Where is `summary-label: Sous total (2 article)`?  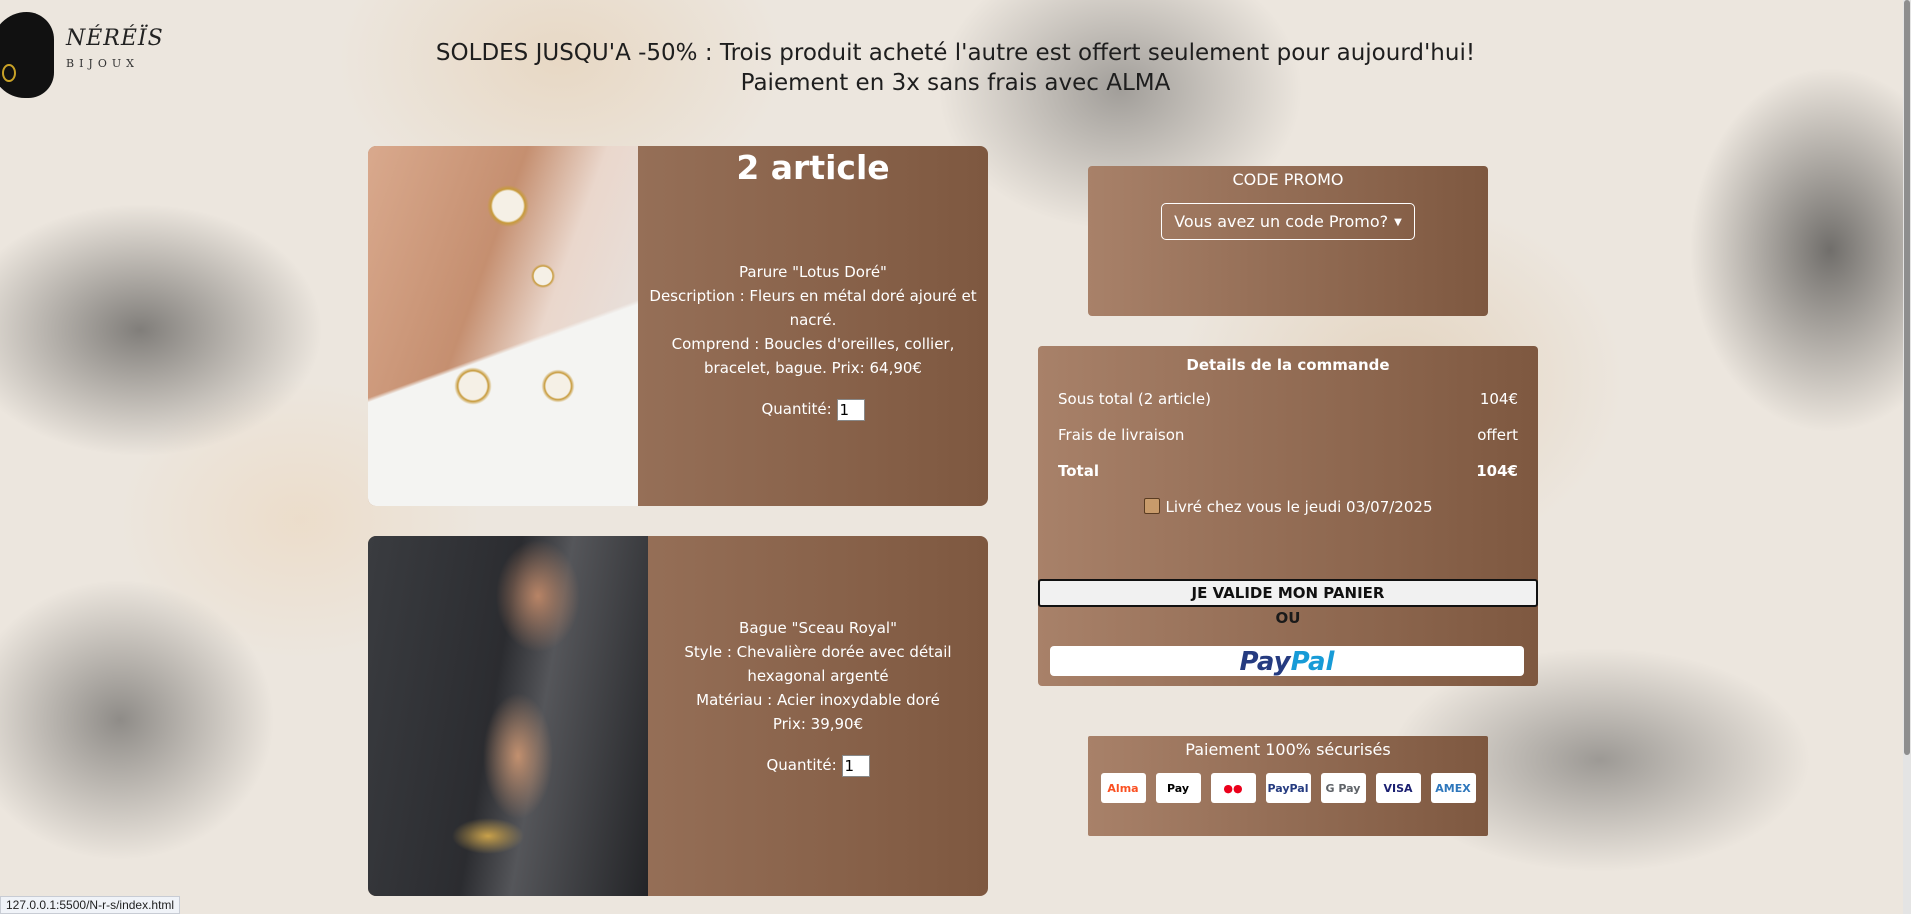 summary-label: Sous total (2 article) is located at coordinates (1134, 399).